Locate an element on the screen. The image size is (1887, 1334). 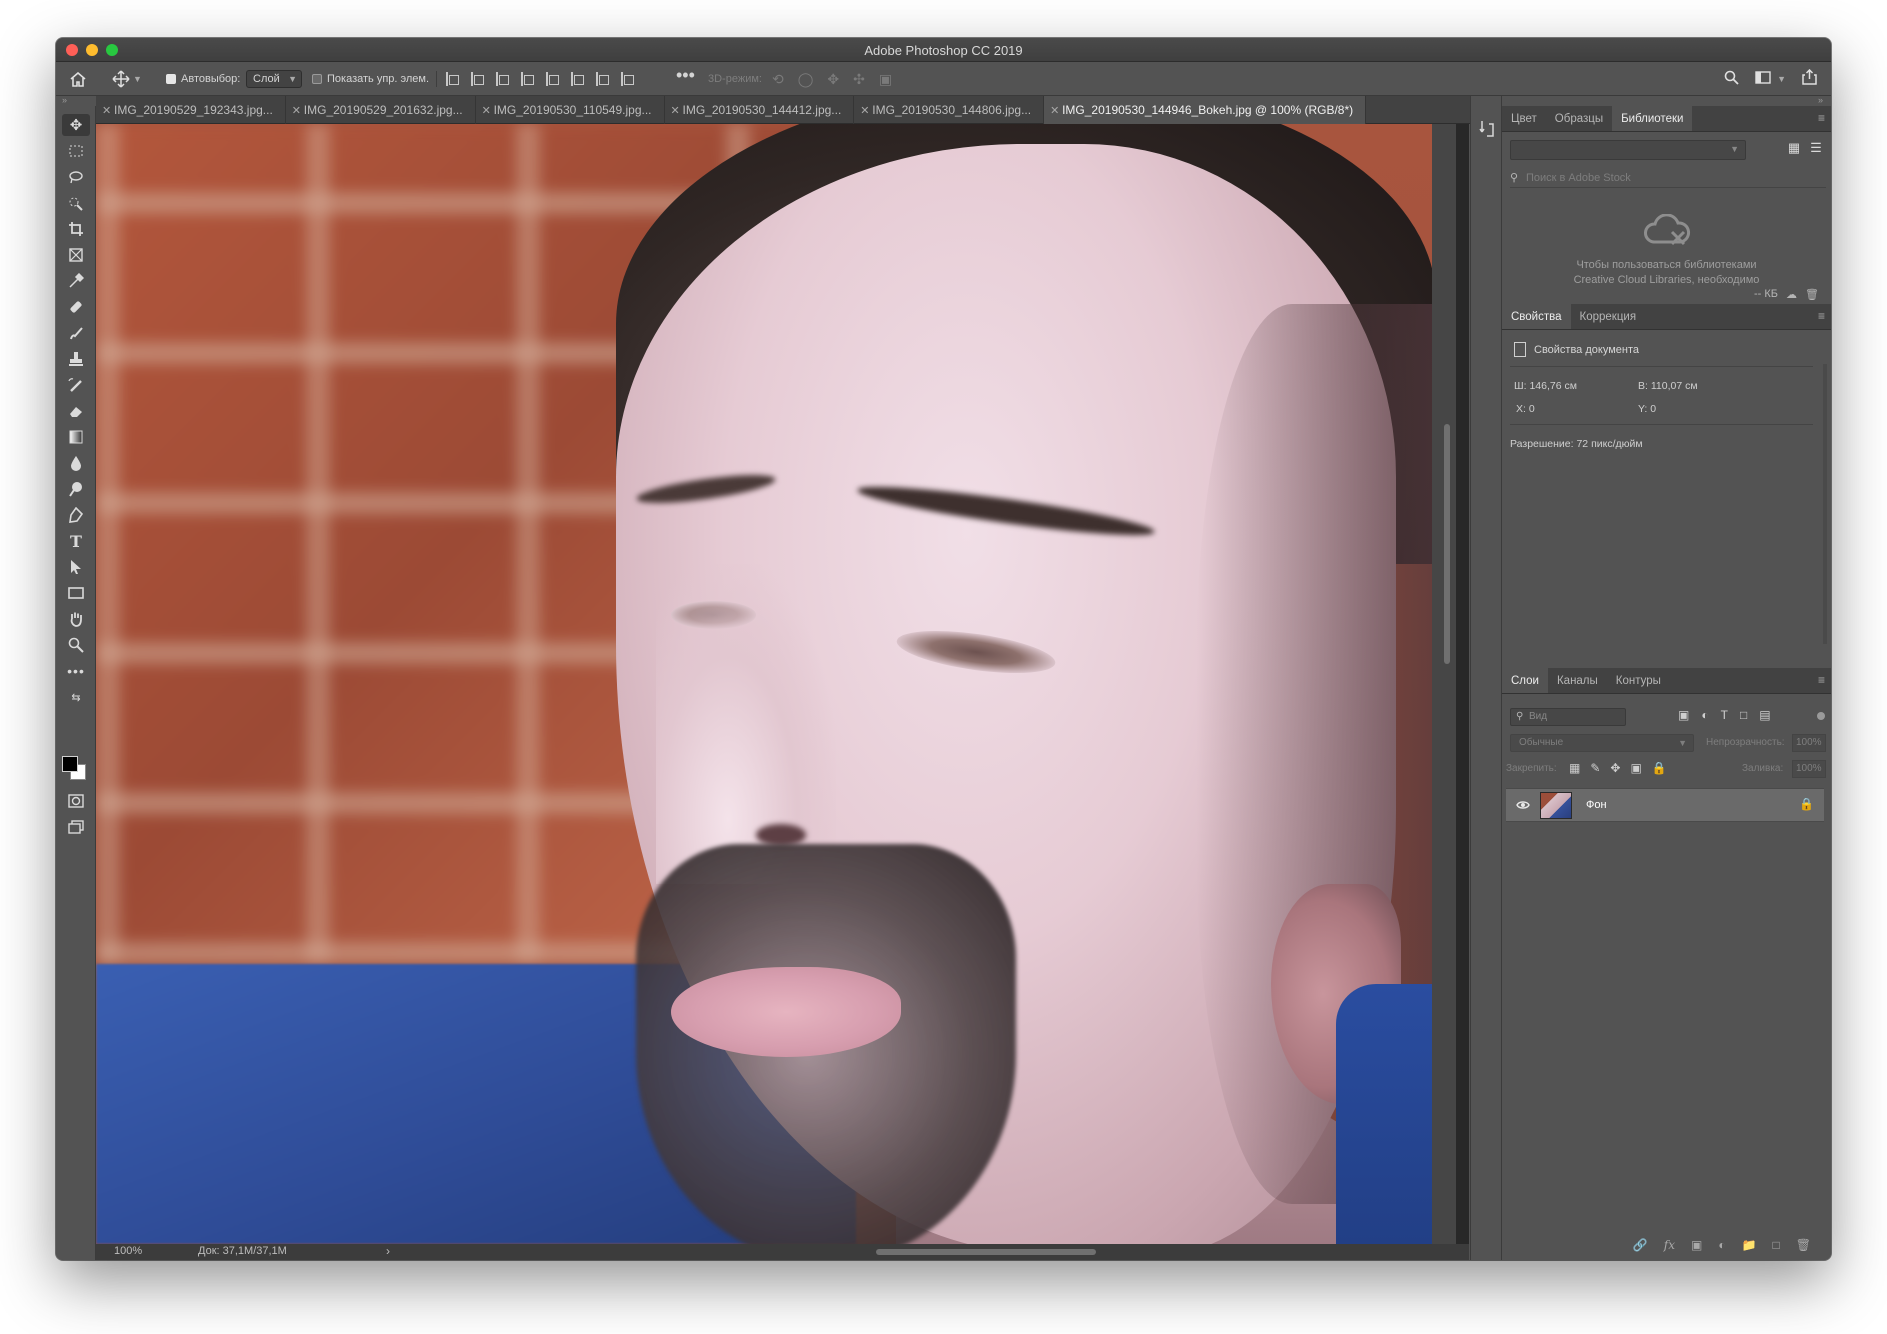
layer-thumbnail is located at coordinates (1556, 805).